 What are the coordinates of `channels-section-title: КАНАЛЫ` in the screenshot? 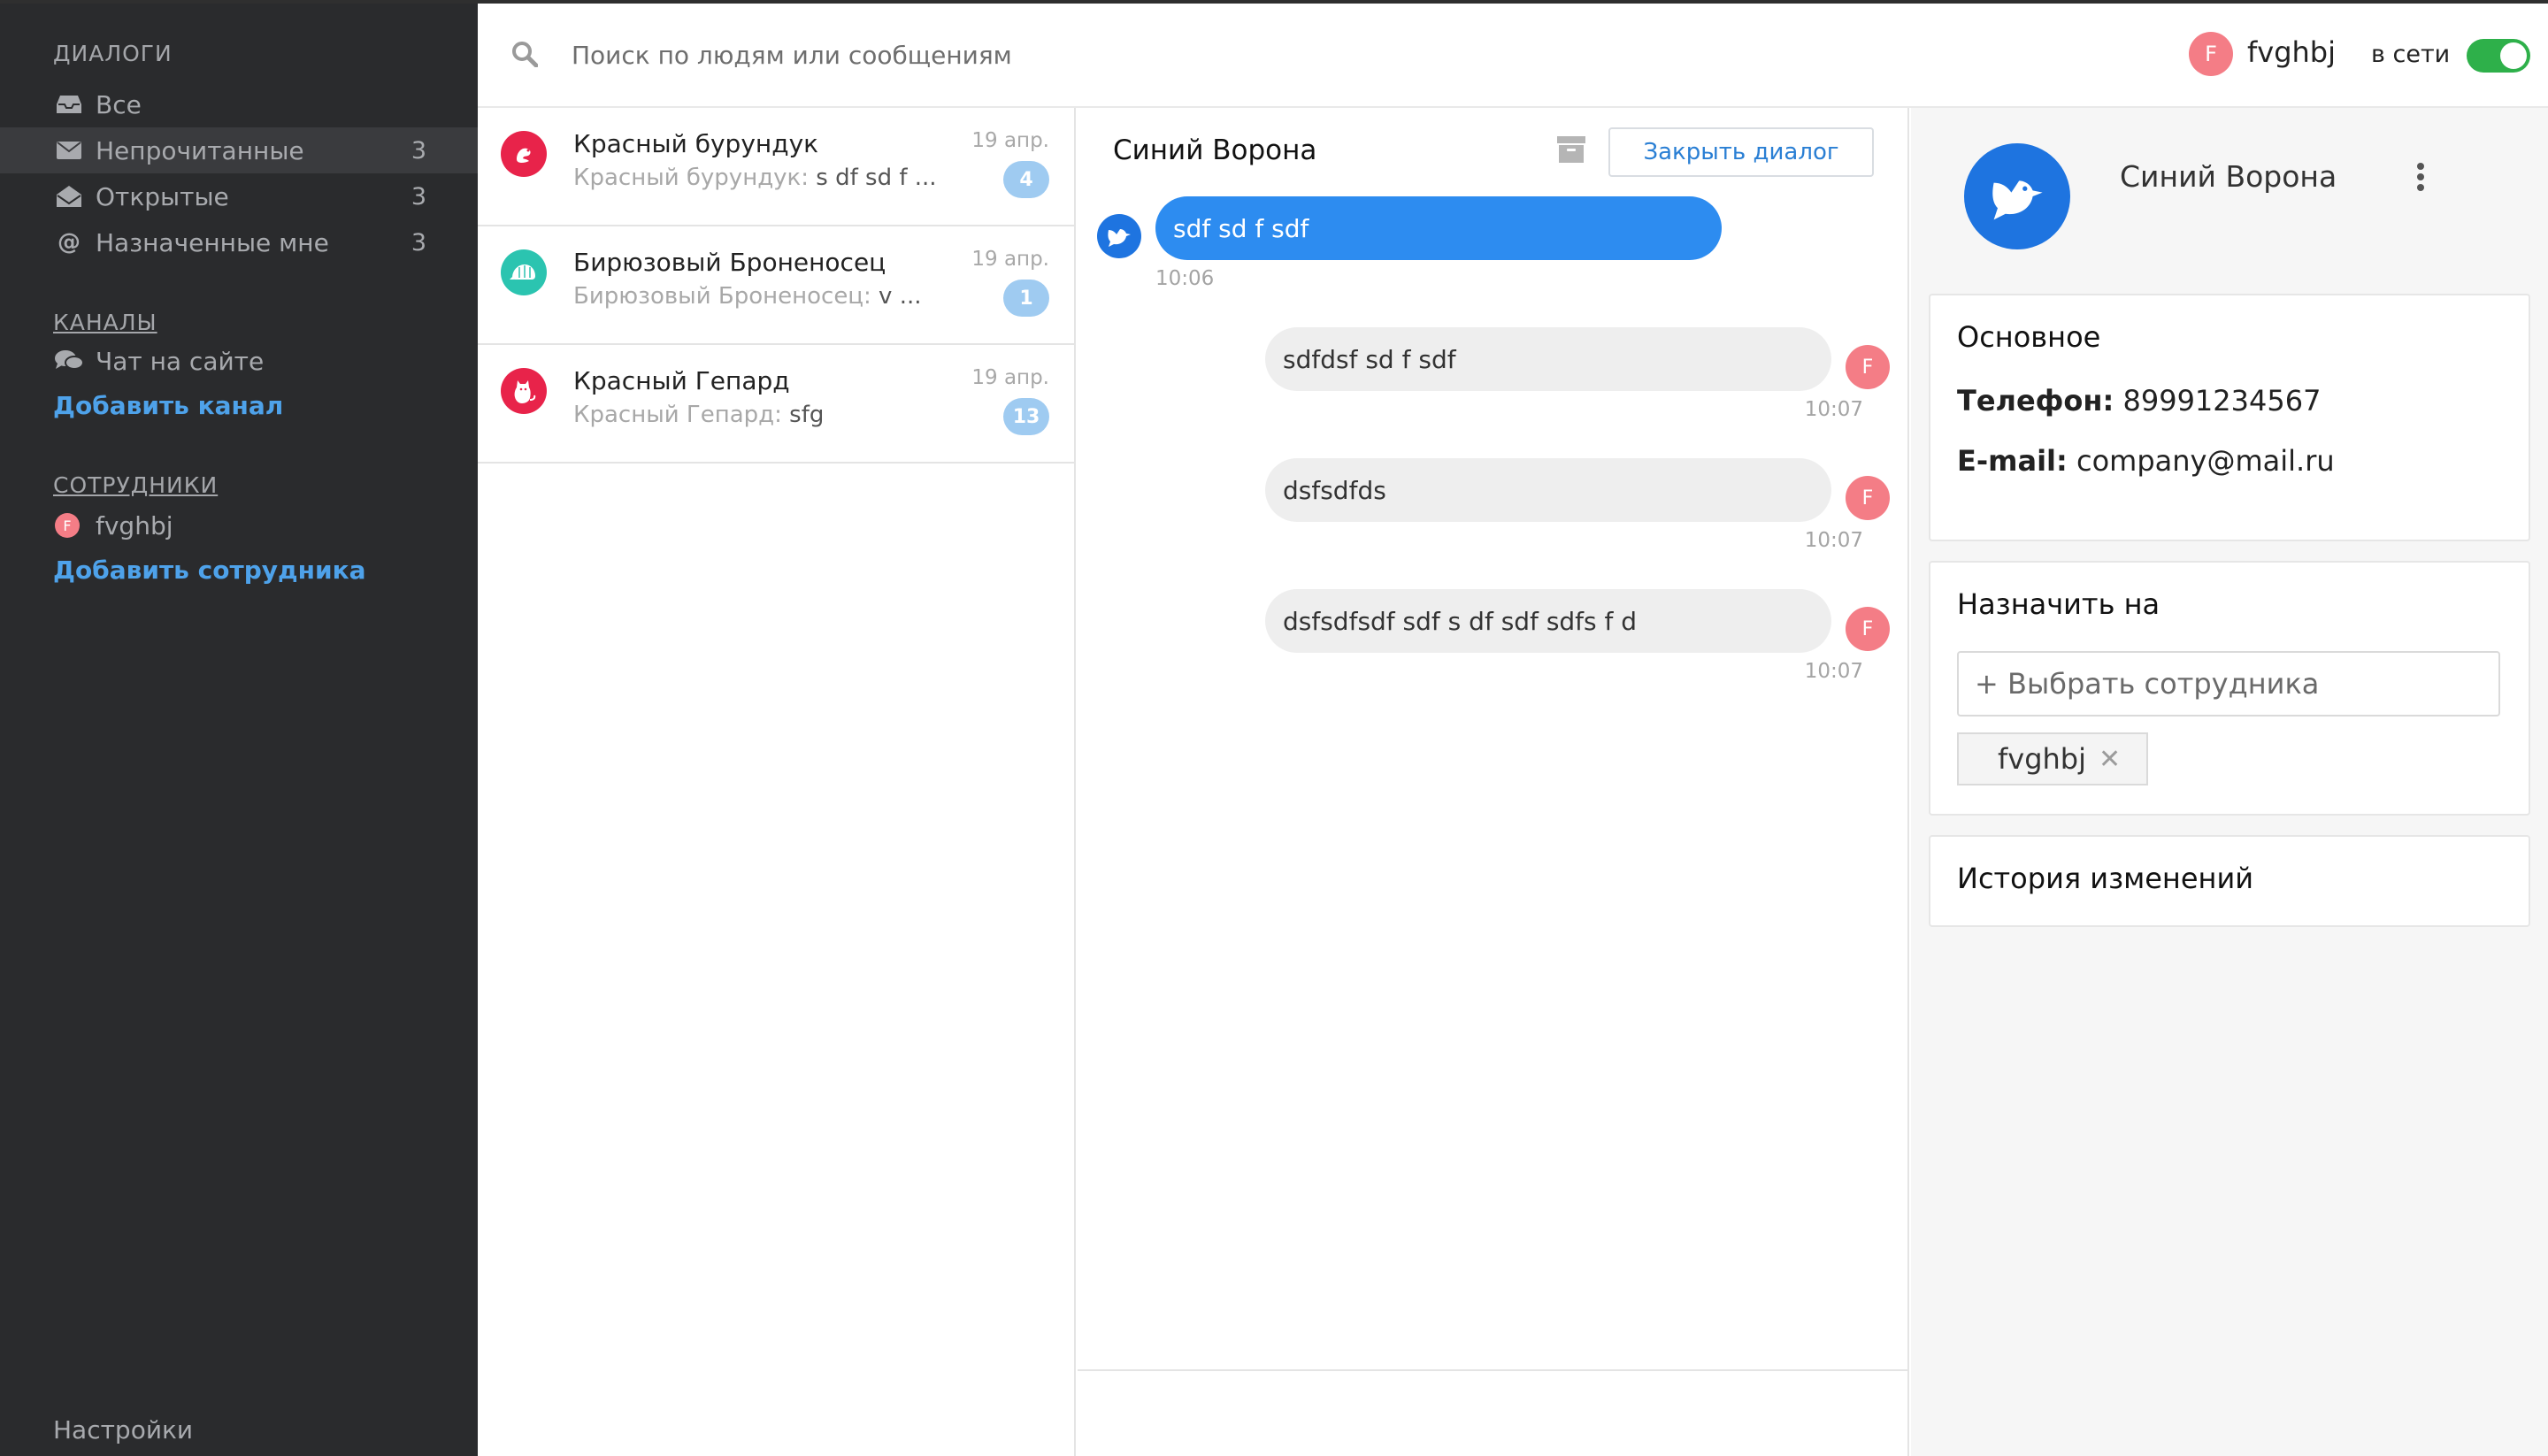 It's located at (105, 322).